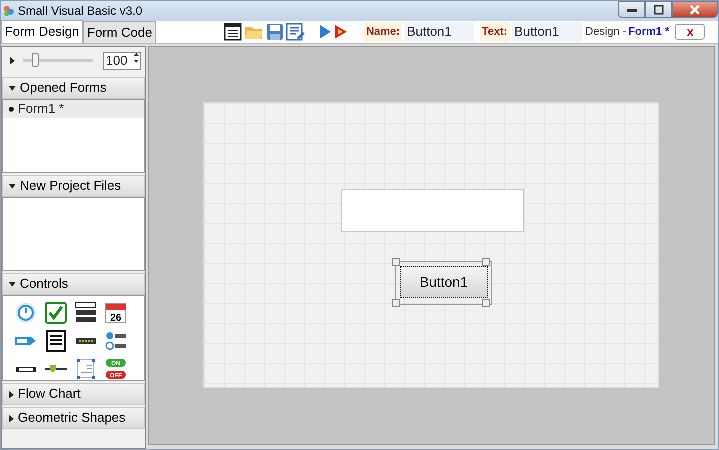 The width and height of the screenshot is (719, 450). What do you see at coordinates (444, 282) in the screenshot?
I see `form-button: Button1` at bounding box center [444, 282].